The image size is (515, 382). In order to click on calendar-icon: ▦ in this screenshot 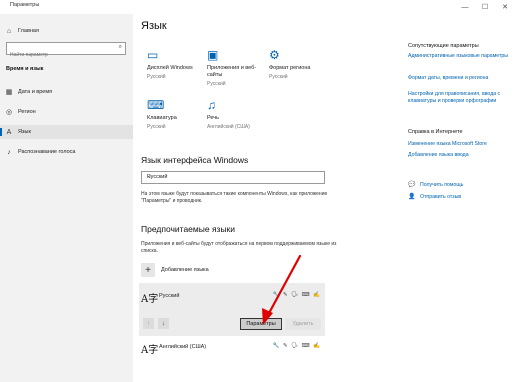, I will do `click(9, 92)`.